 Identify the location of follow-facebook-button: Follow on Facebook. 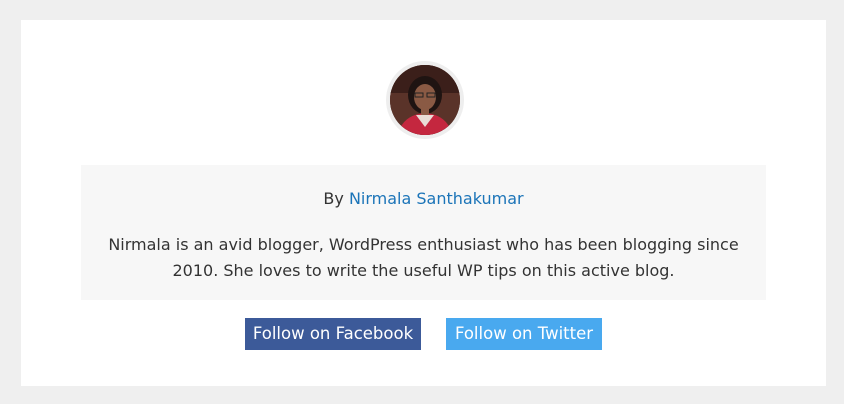
(333, 334).